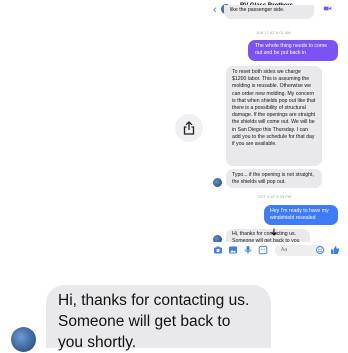 This screenshot has height=353, width=348. What do you see at coordinates (273, 33) in the screenshot?
I see `timestamp: JUN 17 AT 9:01 AM` at bounding box center [273, 33].